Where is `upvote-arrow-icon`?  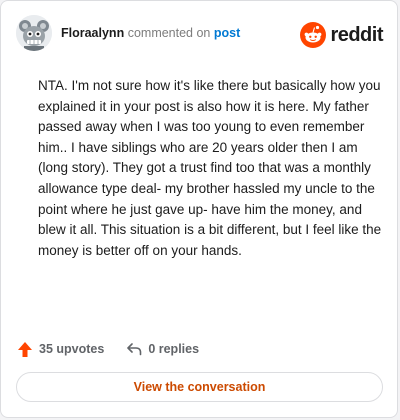 upvote-arrow-icon is located at coordinates (25, 349).